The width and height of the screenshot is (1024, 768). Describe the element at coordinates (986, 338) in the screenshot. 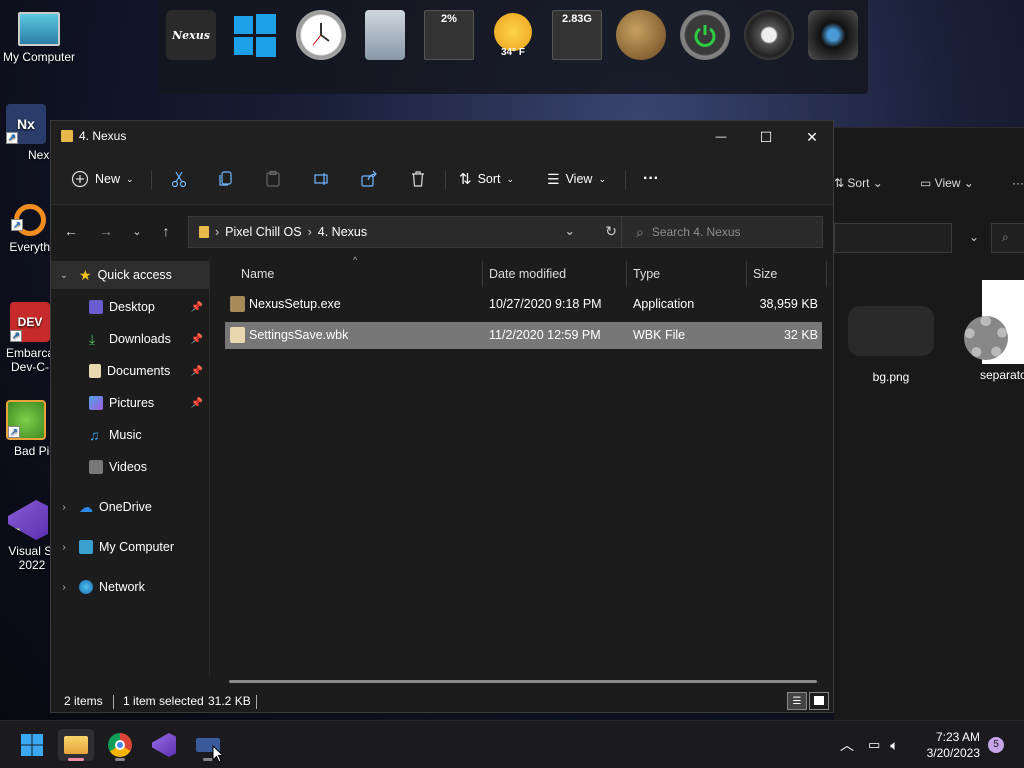

I see `gear-icon` at that location.